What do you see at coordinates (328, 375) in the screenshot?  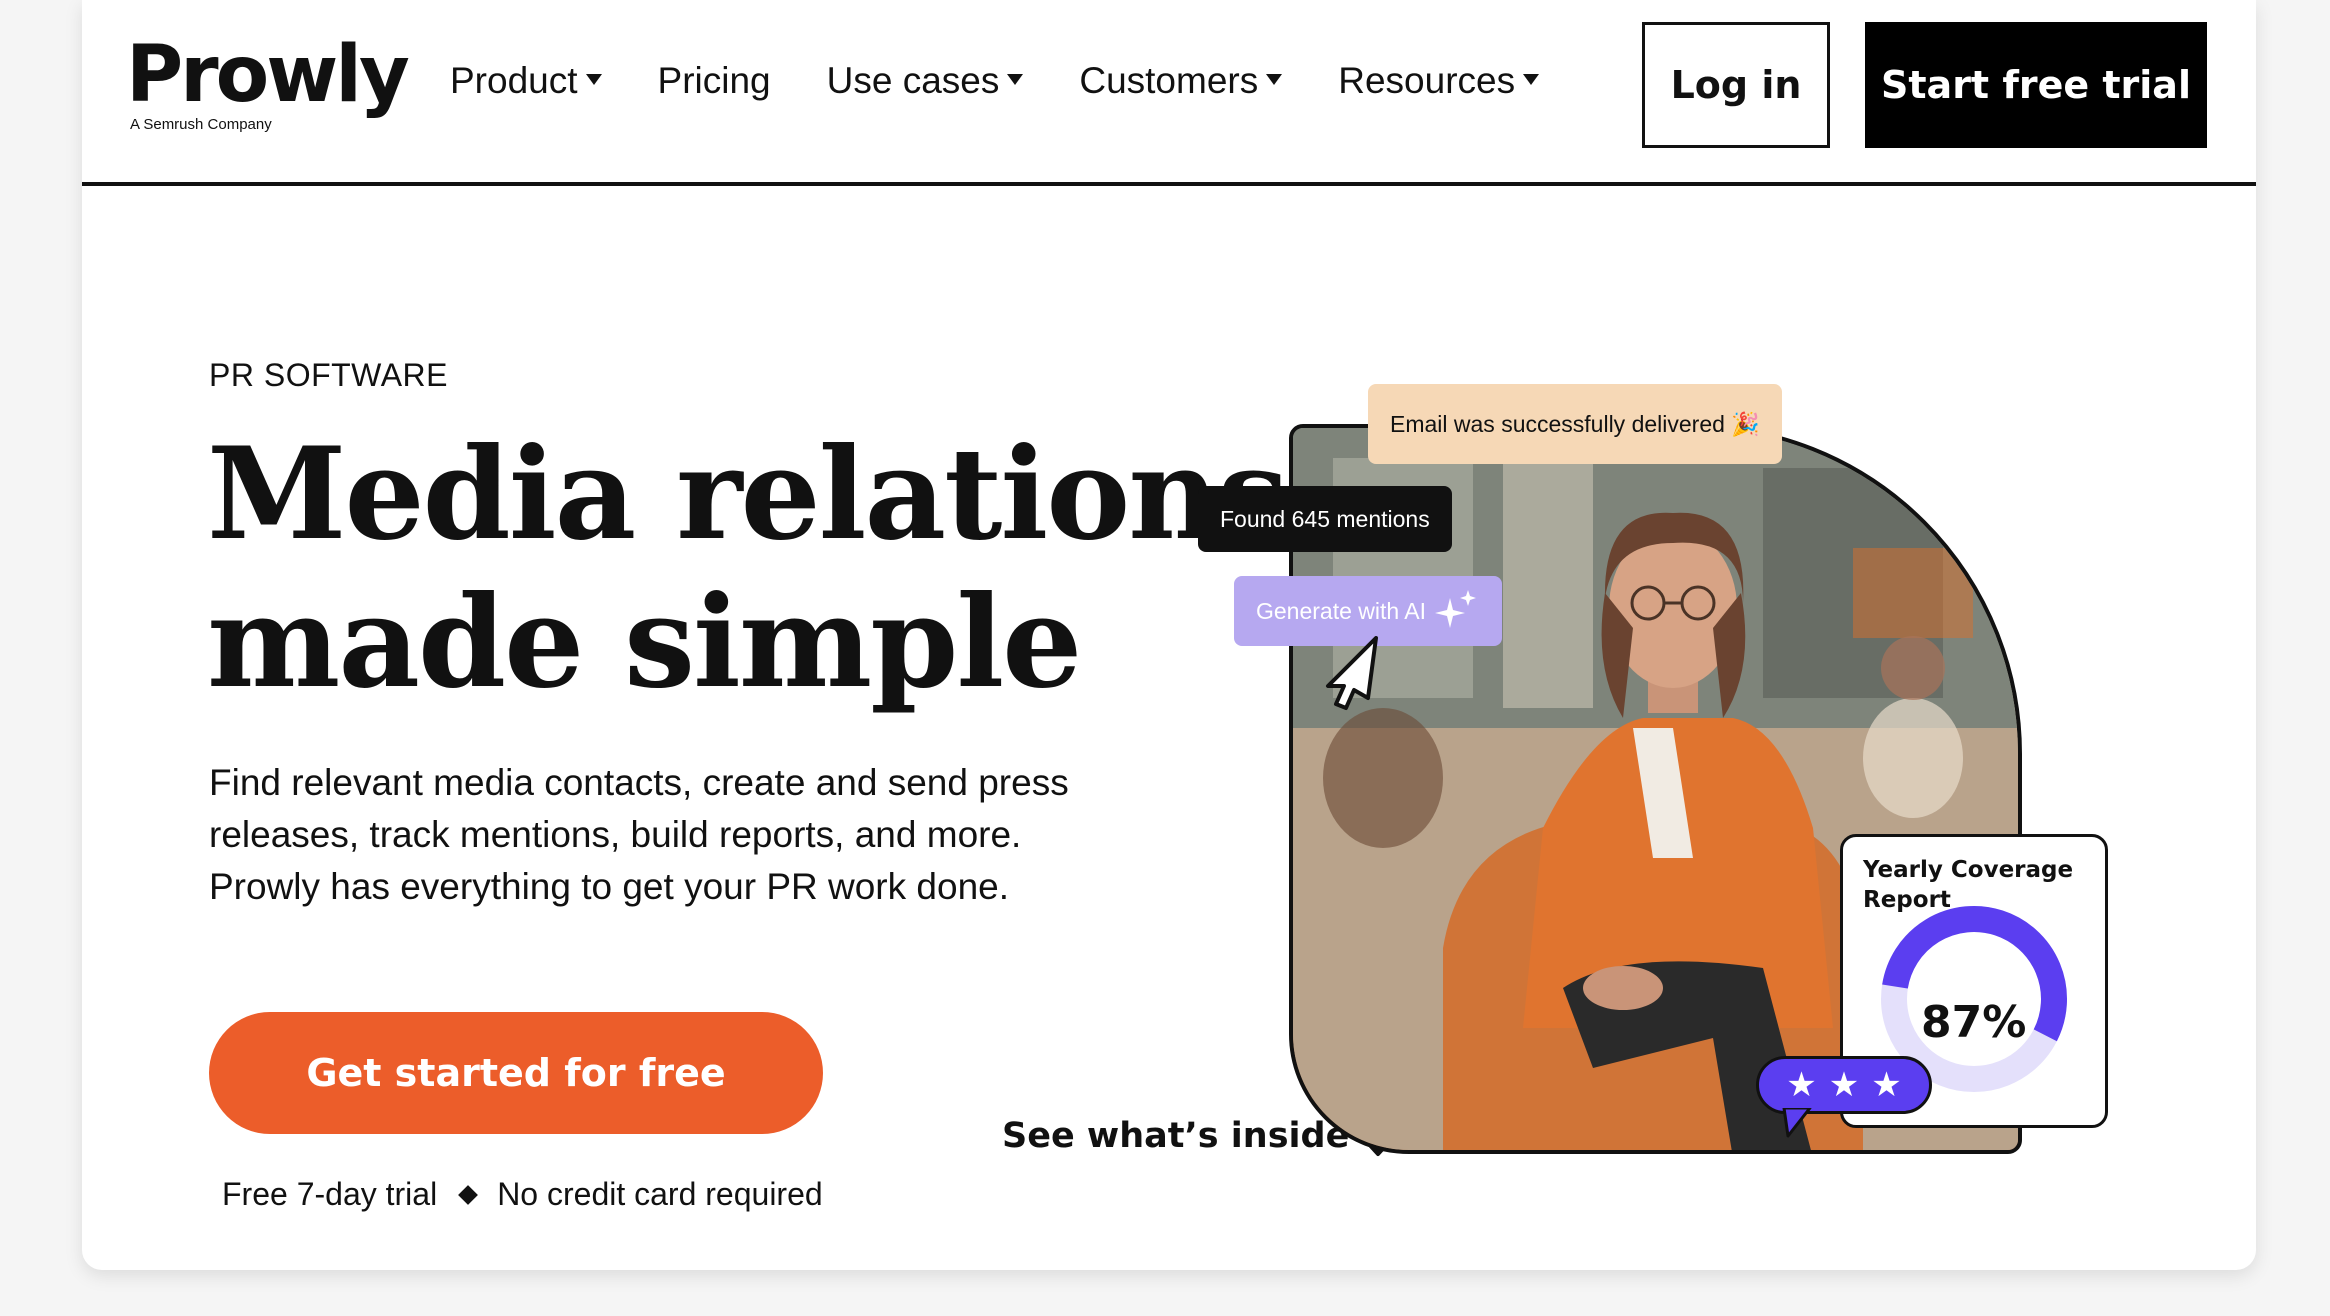 I see `hero-eyebrow: PR SOFTWARE` at bounding box center [328, 375].